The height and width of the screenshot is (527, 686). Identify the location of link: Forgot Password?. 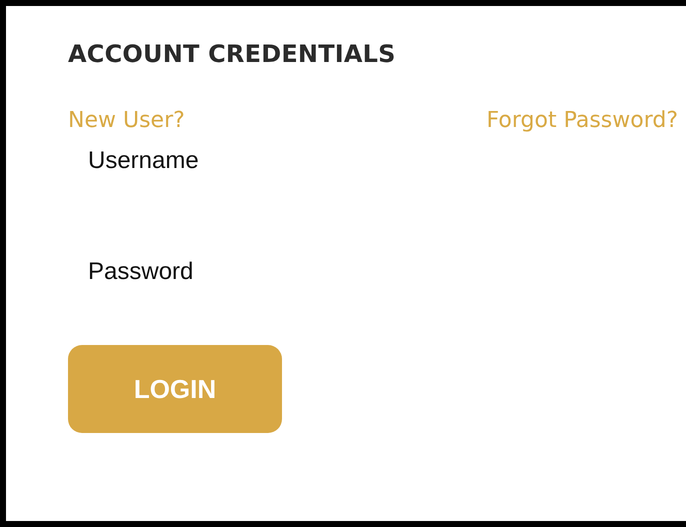
(582, 120).